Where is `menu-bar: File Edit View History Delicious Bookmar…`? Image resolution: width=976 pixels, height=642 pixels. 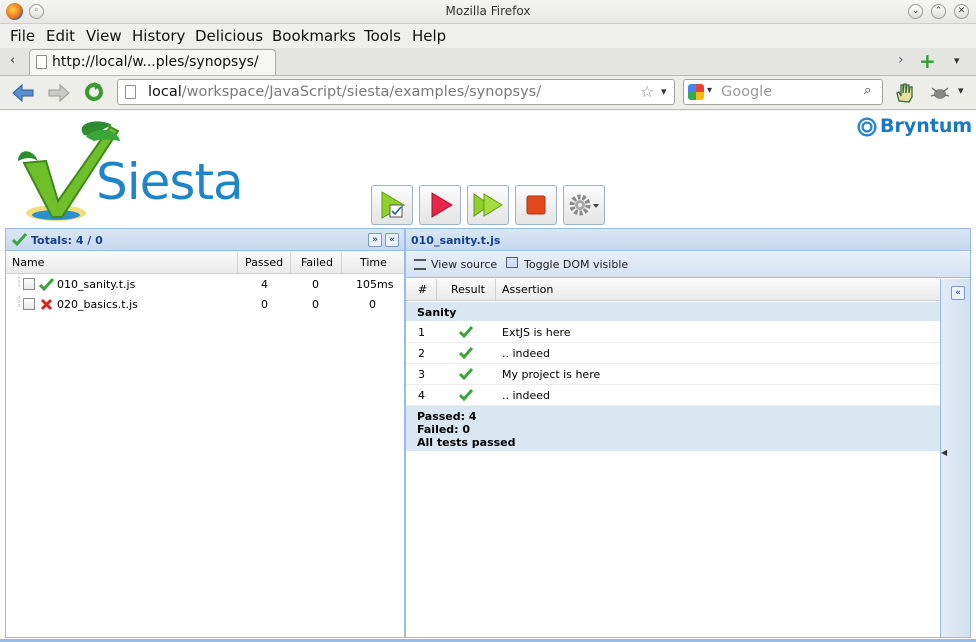 menu-bar: File Edit View History Delicious Bookmar… is located at coordinates (488, 36).